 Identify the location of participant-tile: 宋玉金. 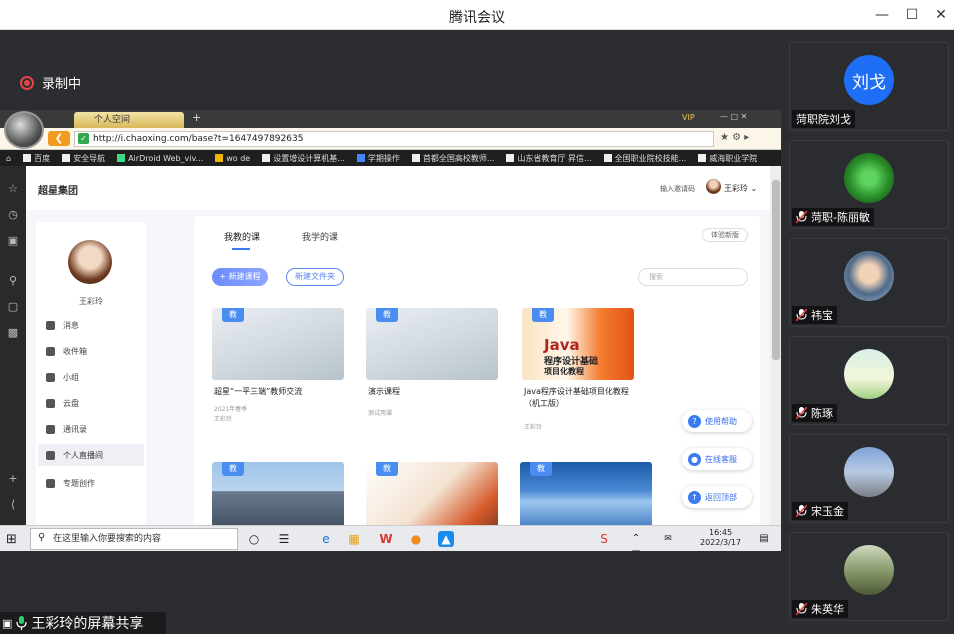
(869, 478).